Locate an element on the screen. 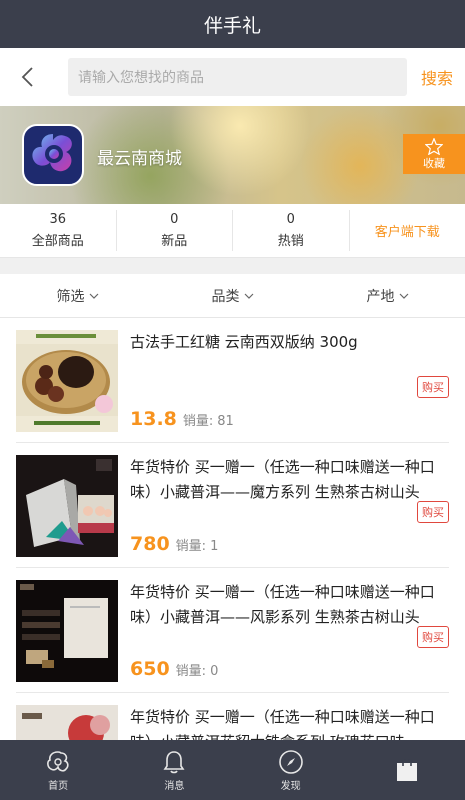 This screenshot has width=465, height=800. filter-screen: 筛选 is located at coordinates (77, 295).